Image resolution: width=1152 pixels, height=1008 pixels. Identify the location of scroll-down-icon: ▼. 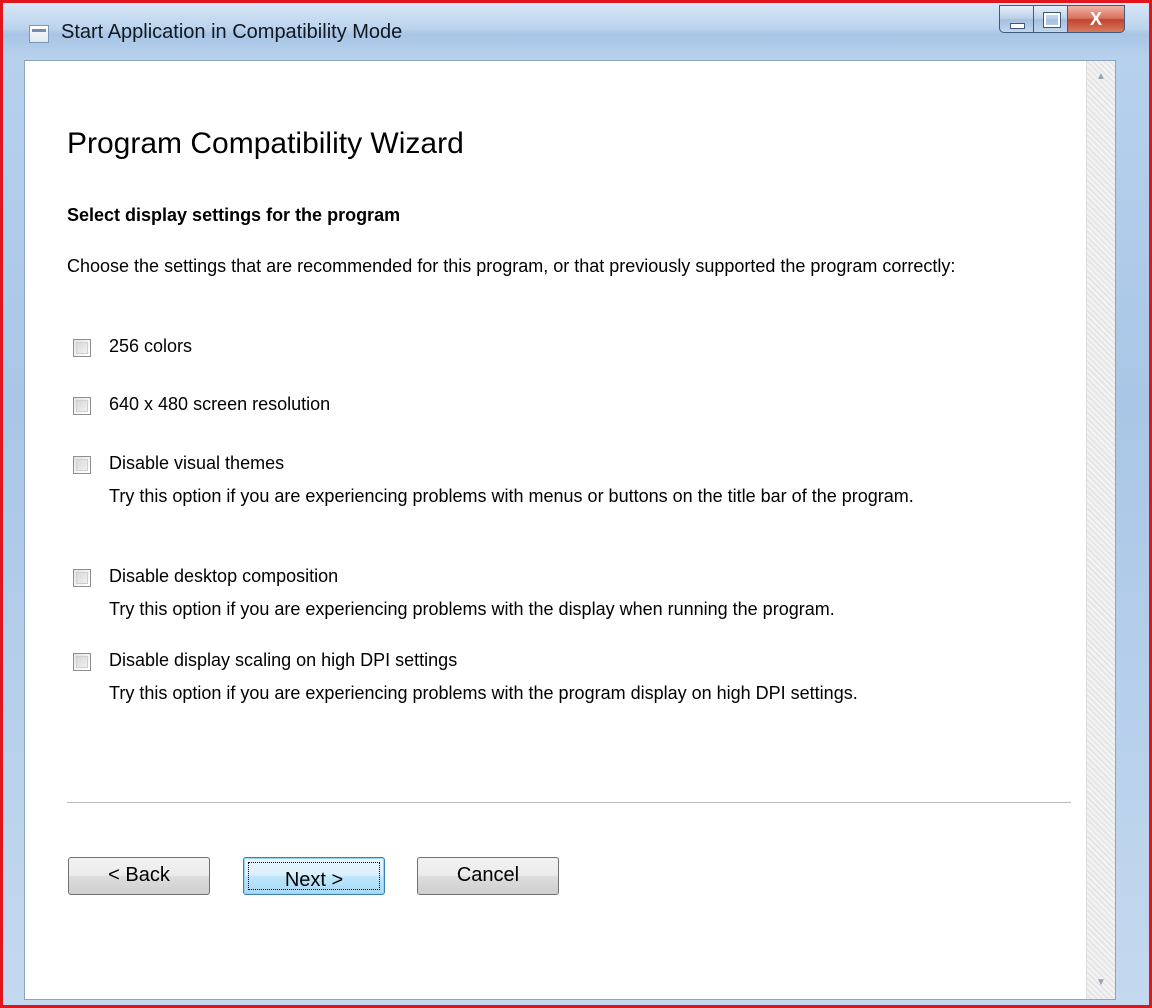
(1101, 983).